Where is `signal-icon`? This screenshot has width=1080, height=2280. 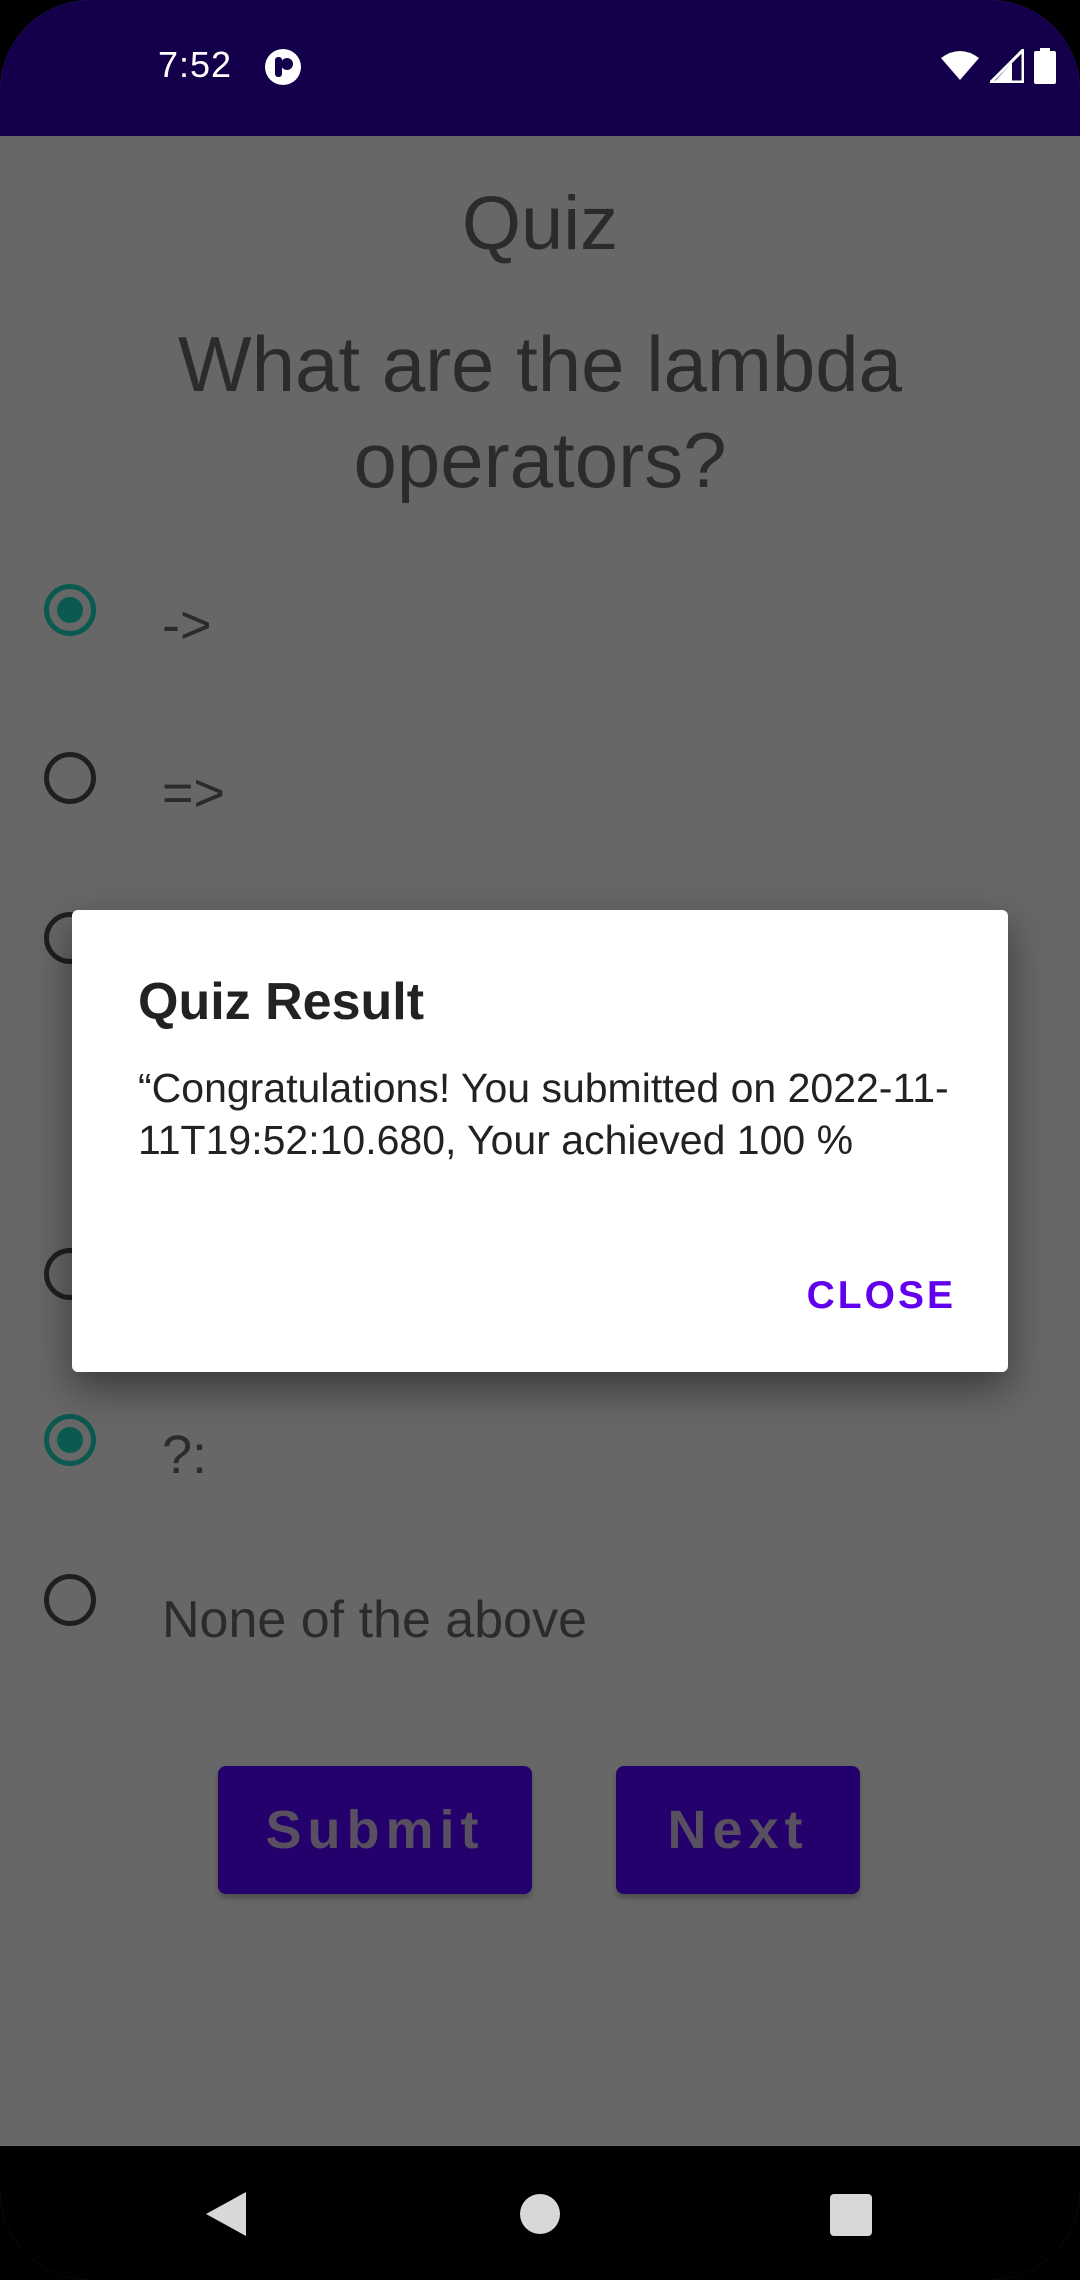 signal-icon is located at coordinates (1006, 66).